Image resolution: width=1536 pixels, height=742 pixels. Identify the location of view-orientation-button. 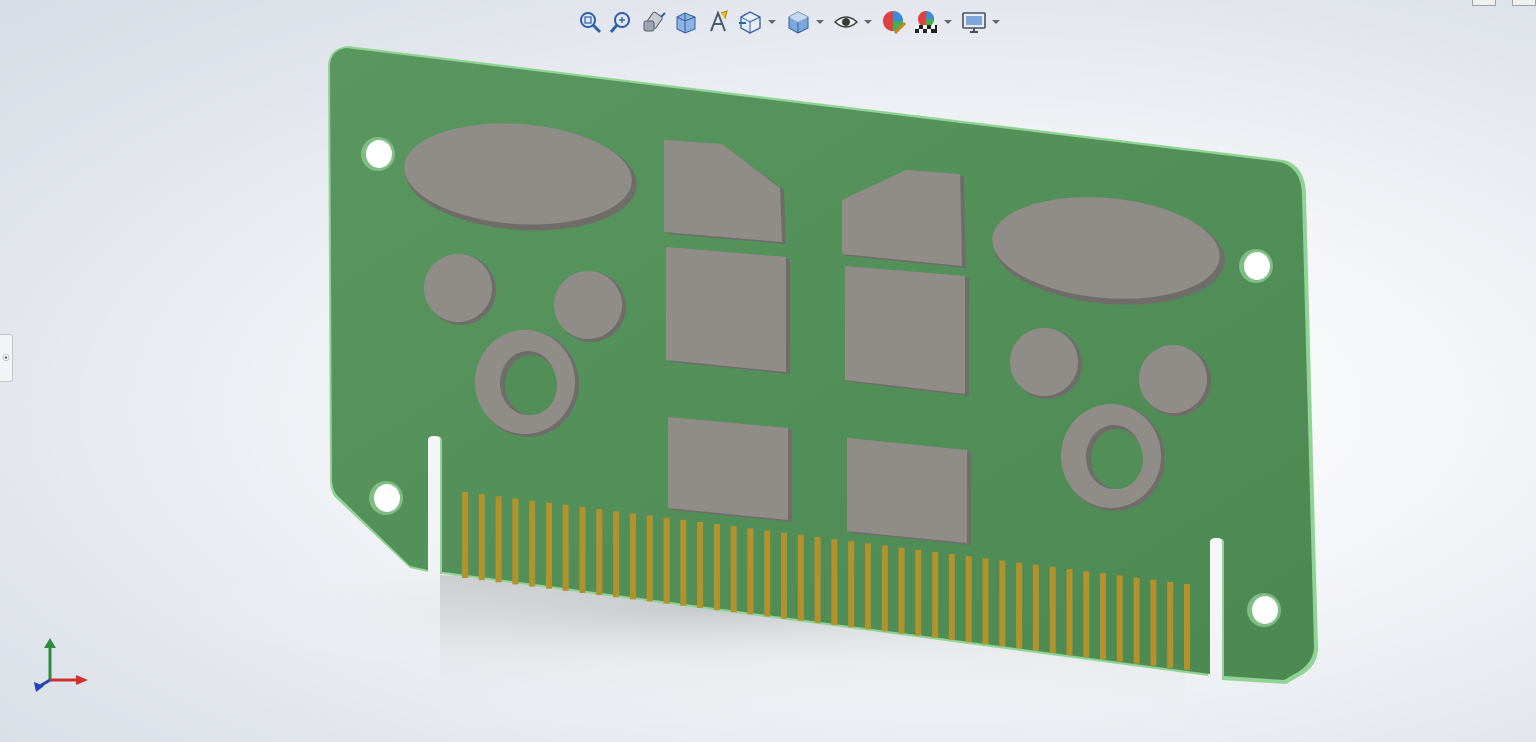
(750, 22).